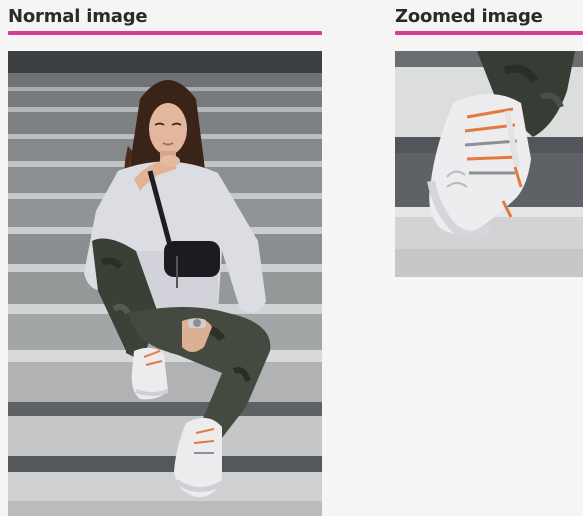 This screenshot has width=583, height=516. I want to click on zoomed-image, so click(489, 164).